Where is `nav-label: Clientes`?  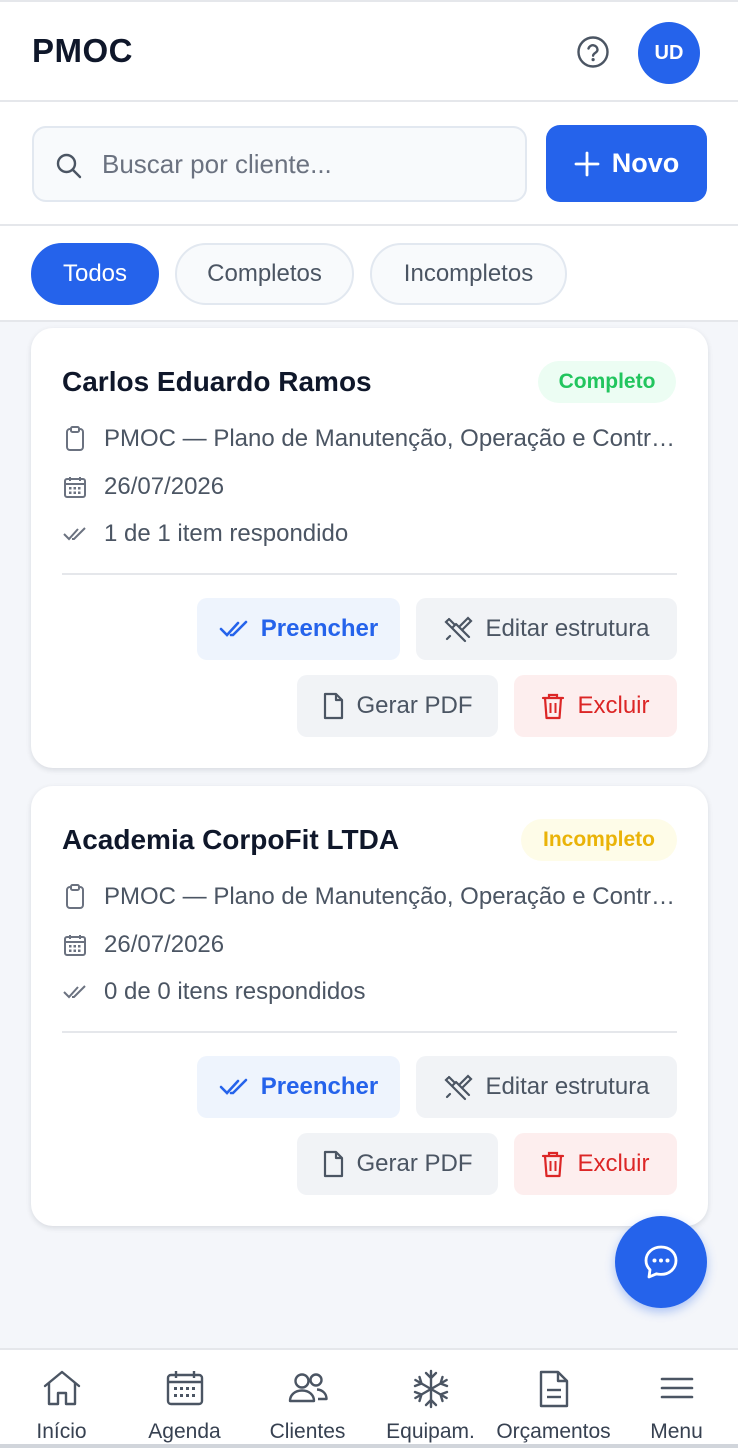 nav-label: Clientes is located at coordinates (307, 1431).